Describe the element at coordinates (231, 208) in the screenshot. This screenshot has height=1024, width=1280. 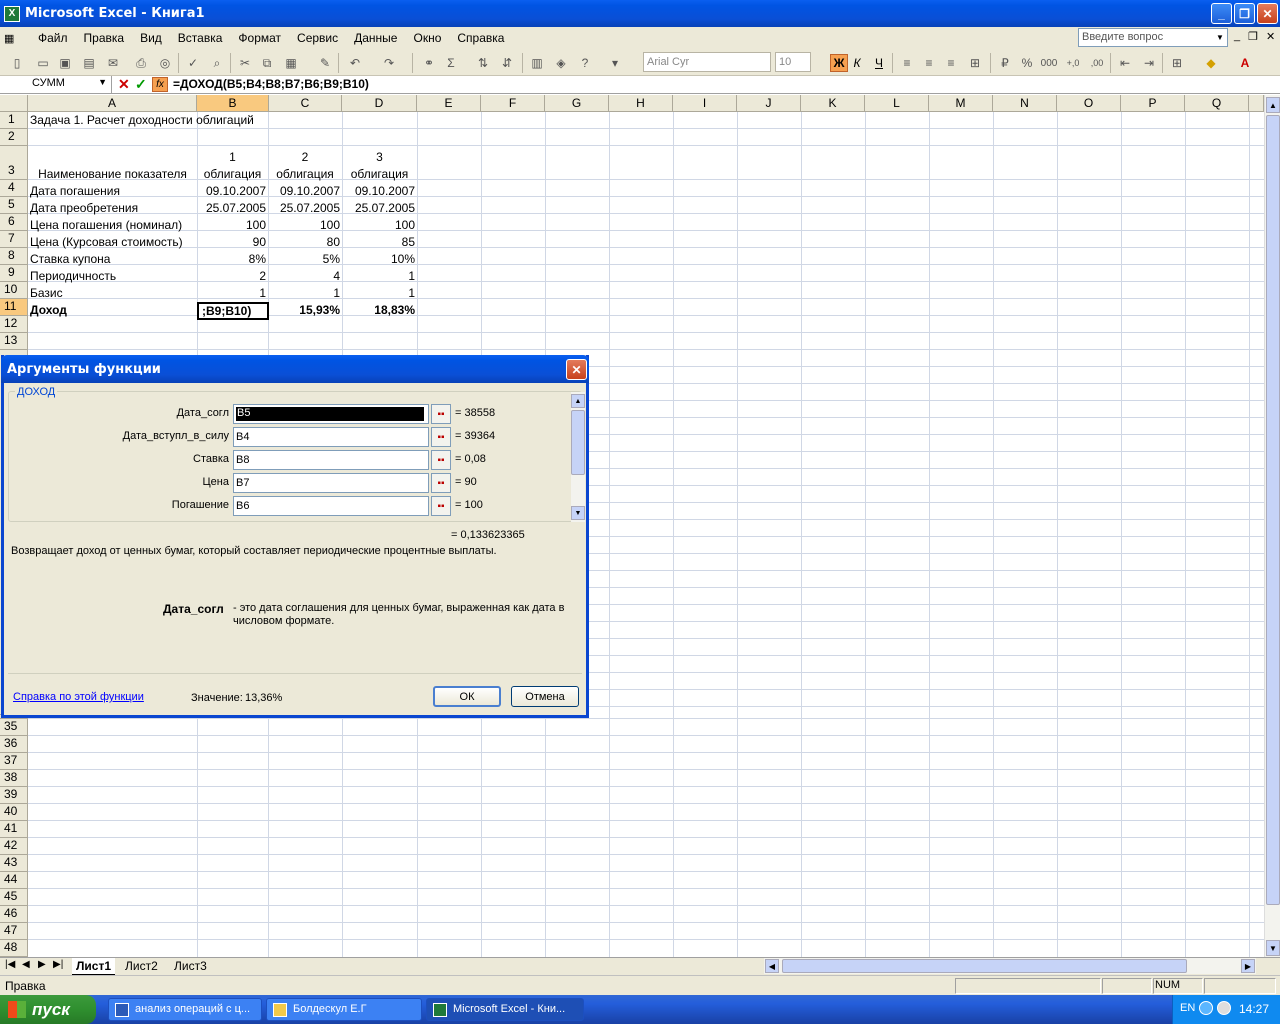
I see `cell-b5: 25.07.2005` at that location.